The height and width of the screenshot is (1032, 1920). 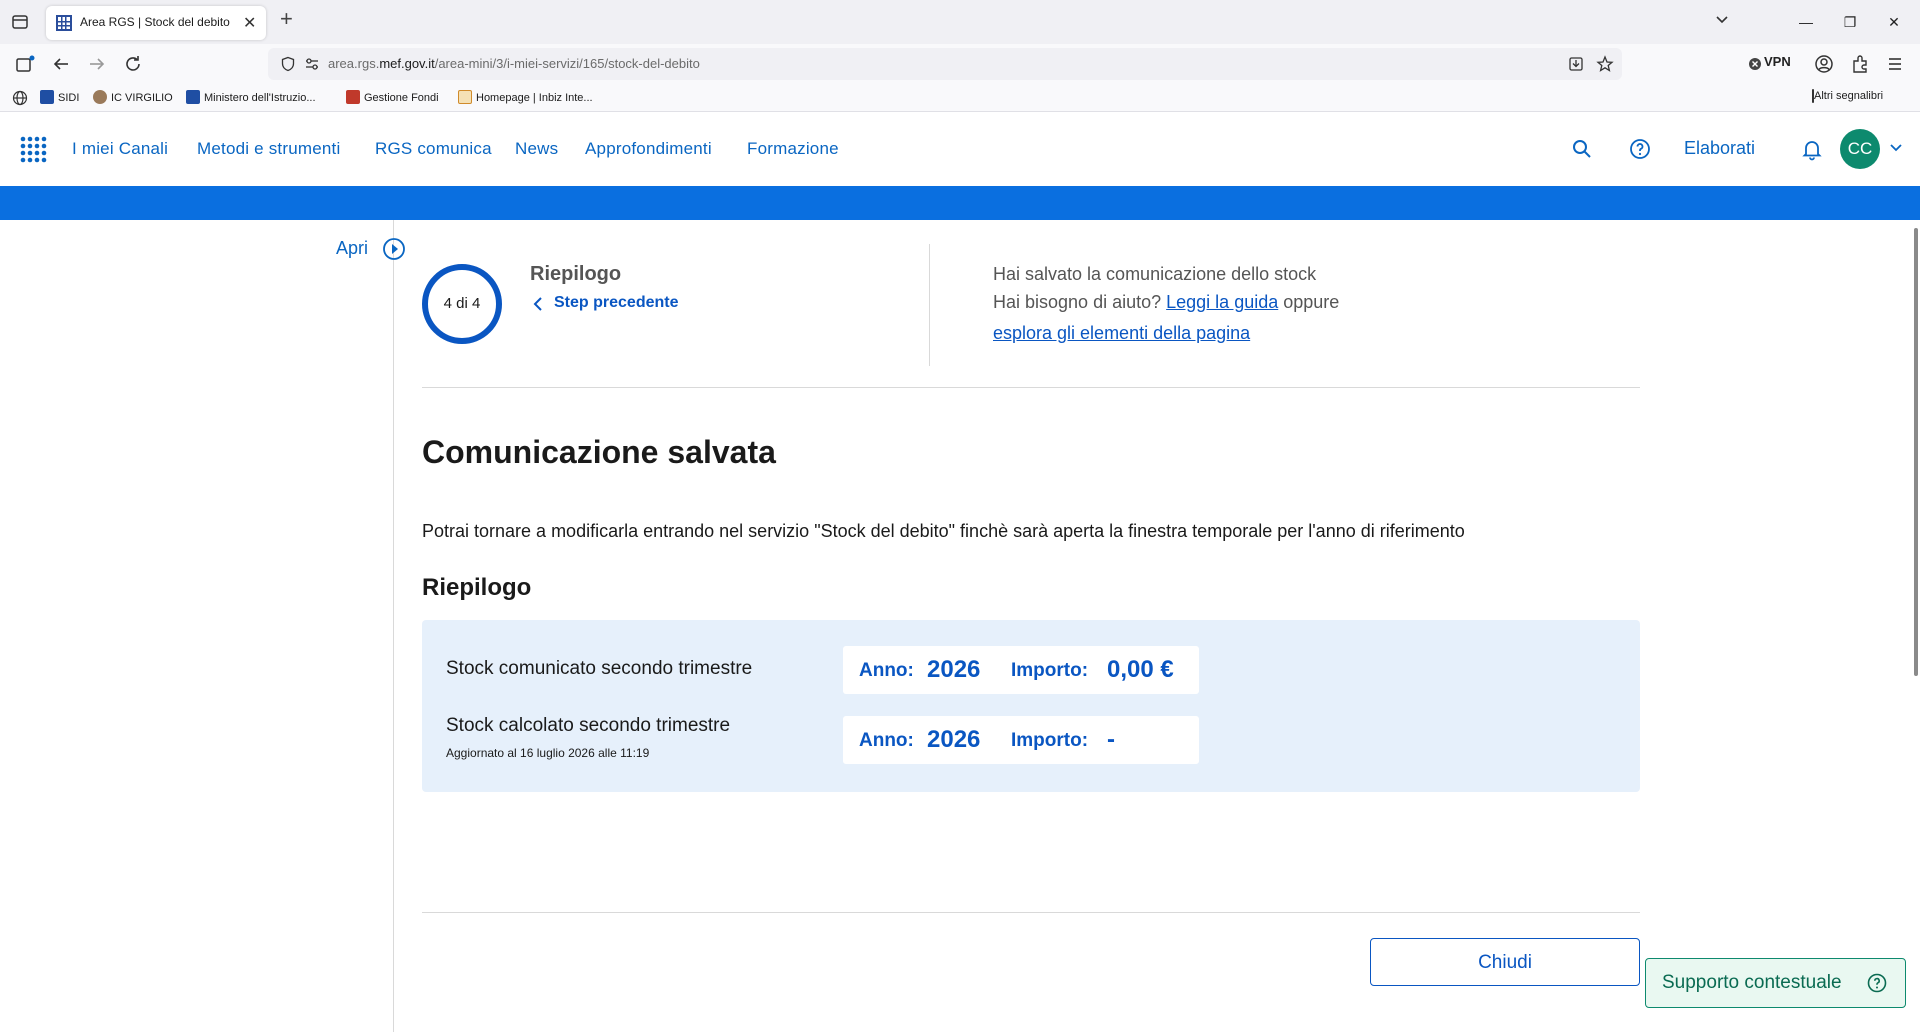 What do you see at coordinates (1777, 61) in the screenshot?
I see `vpn-button: VPN` at bounding box center [1777, 61].